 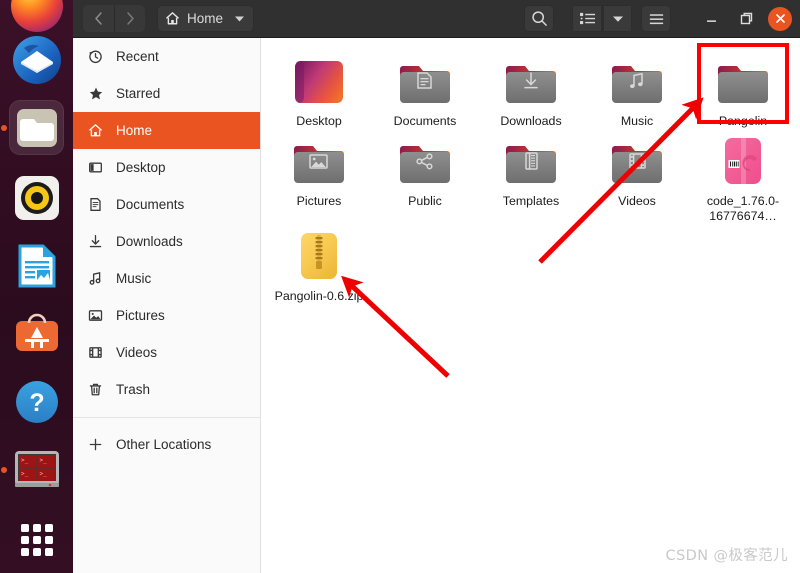 I want to click on file-item: Music, so click(x=637, y=90).